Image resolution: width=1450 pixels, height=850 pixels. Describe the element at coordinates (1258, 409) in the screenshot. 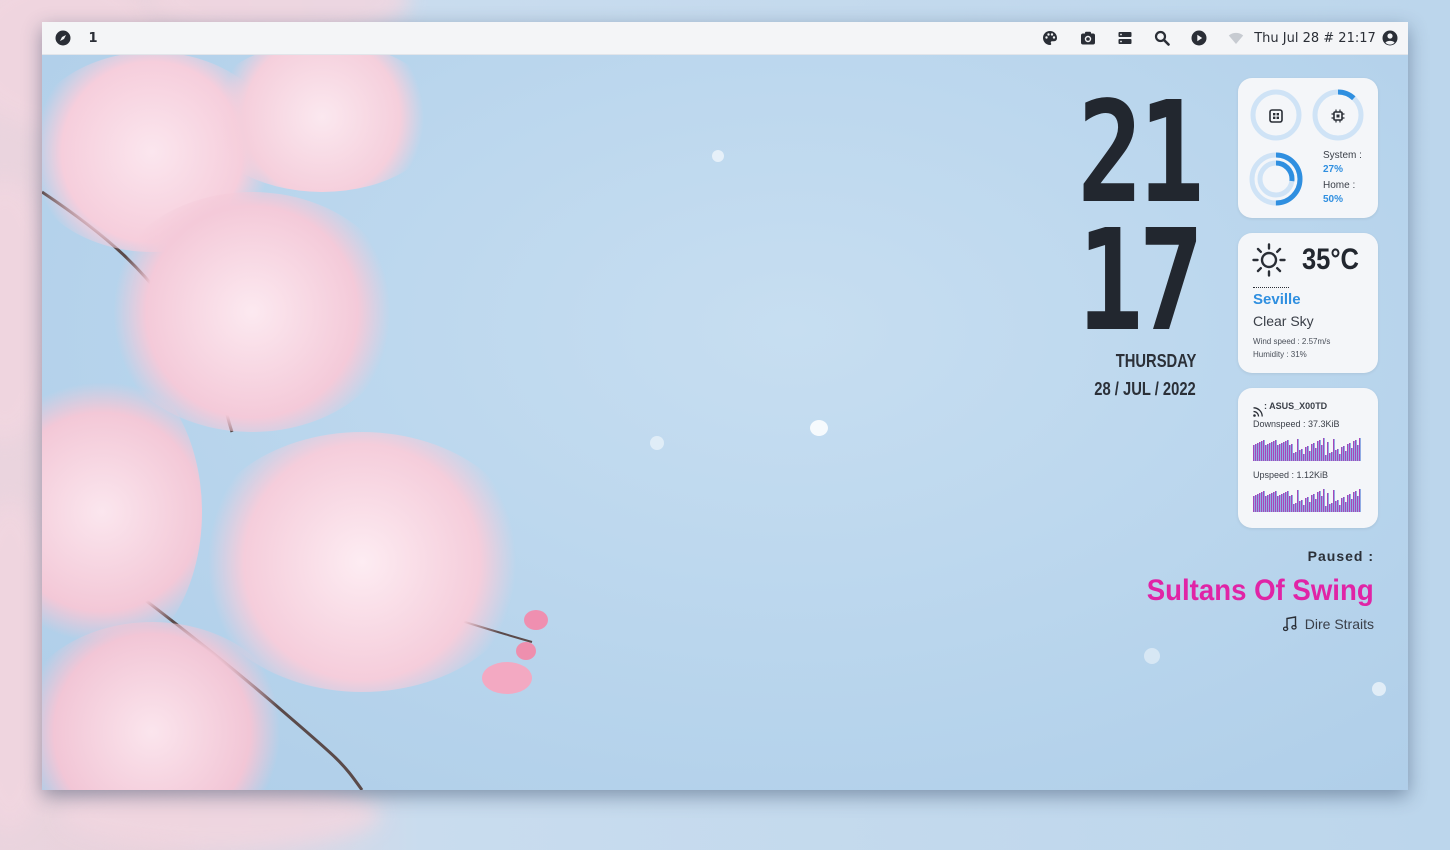

I see `rss-icon` at that location.